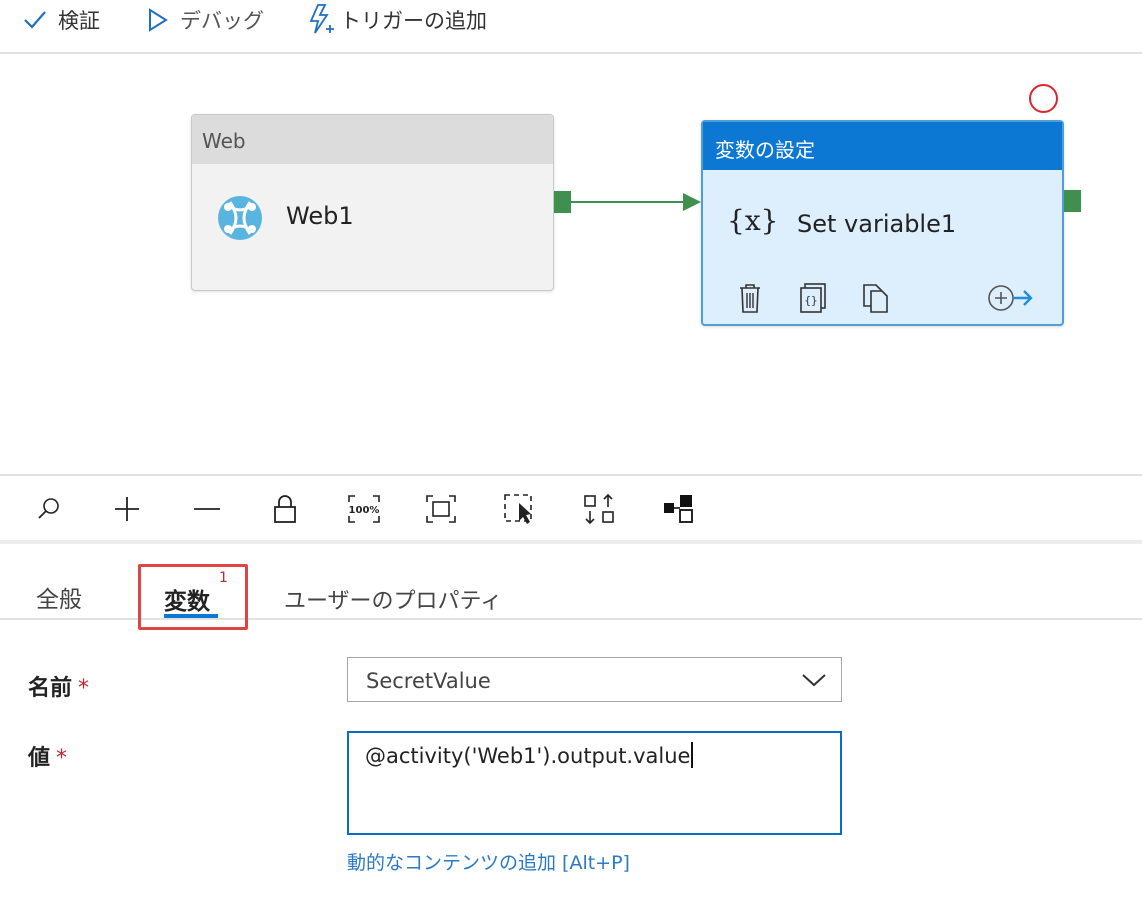 The image size is (1142, 912). I want to click on web-activity-name: Web1, so click(320, 216).